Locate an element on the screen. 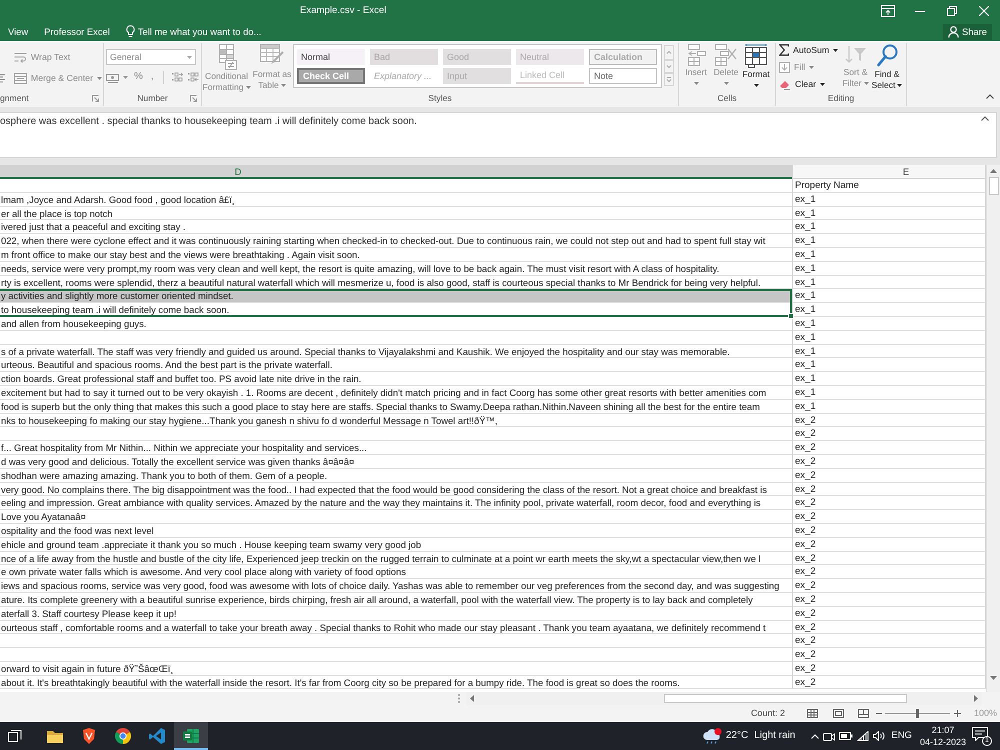 Image resolution: width=1000 pixels, height=750 pixels. share-button: Share is located at coordinates (967, 32).